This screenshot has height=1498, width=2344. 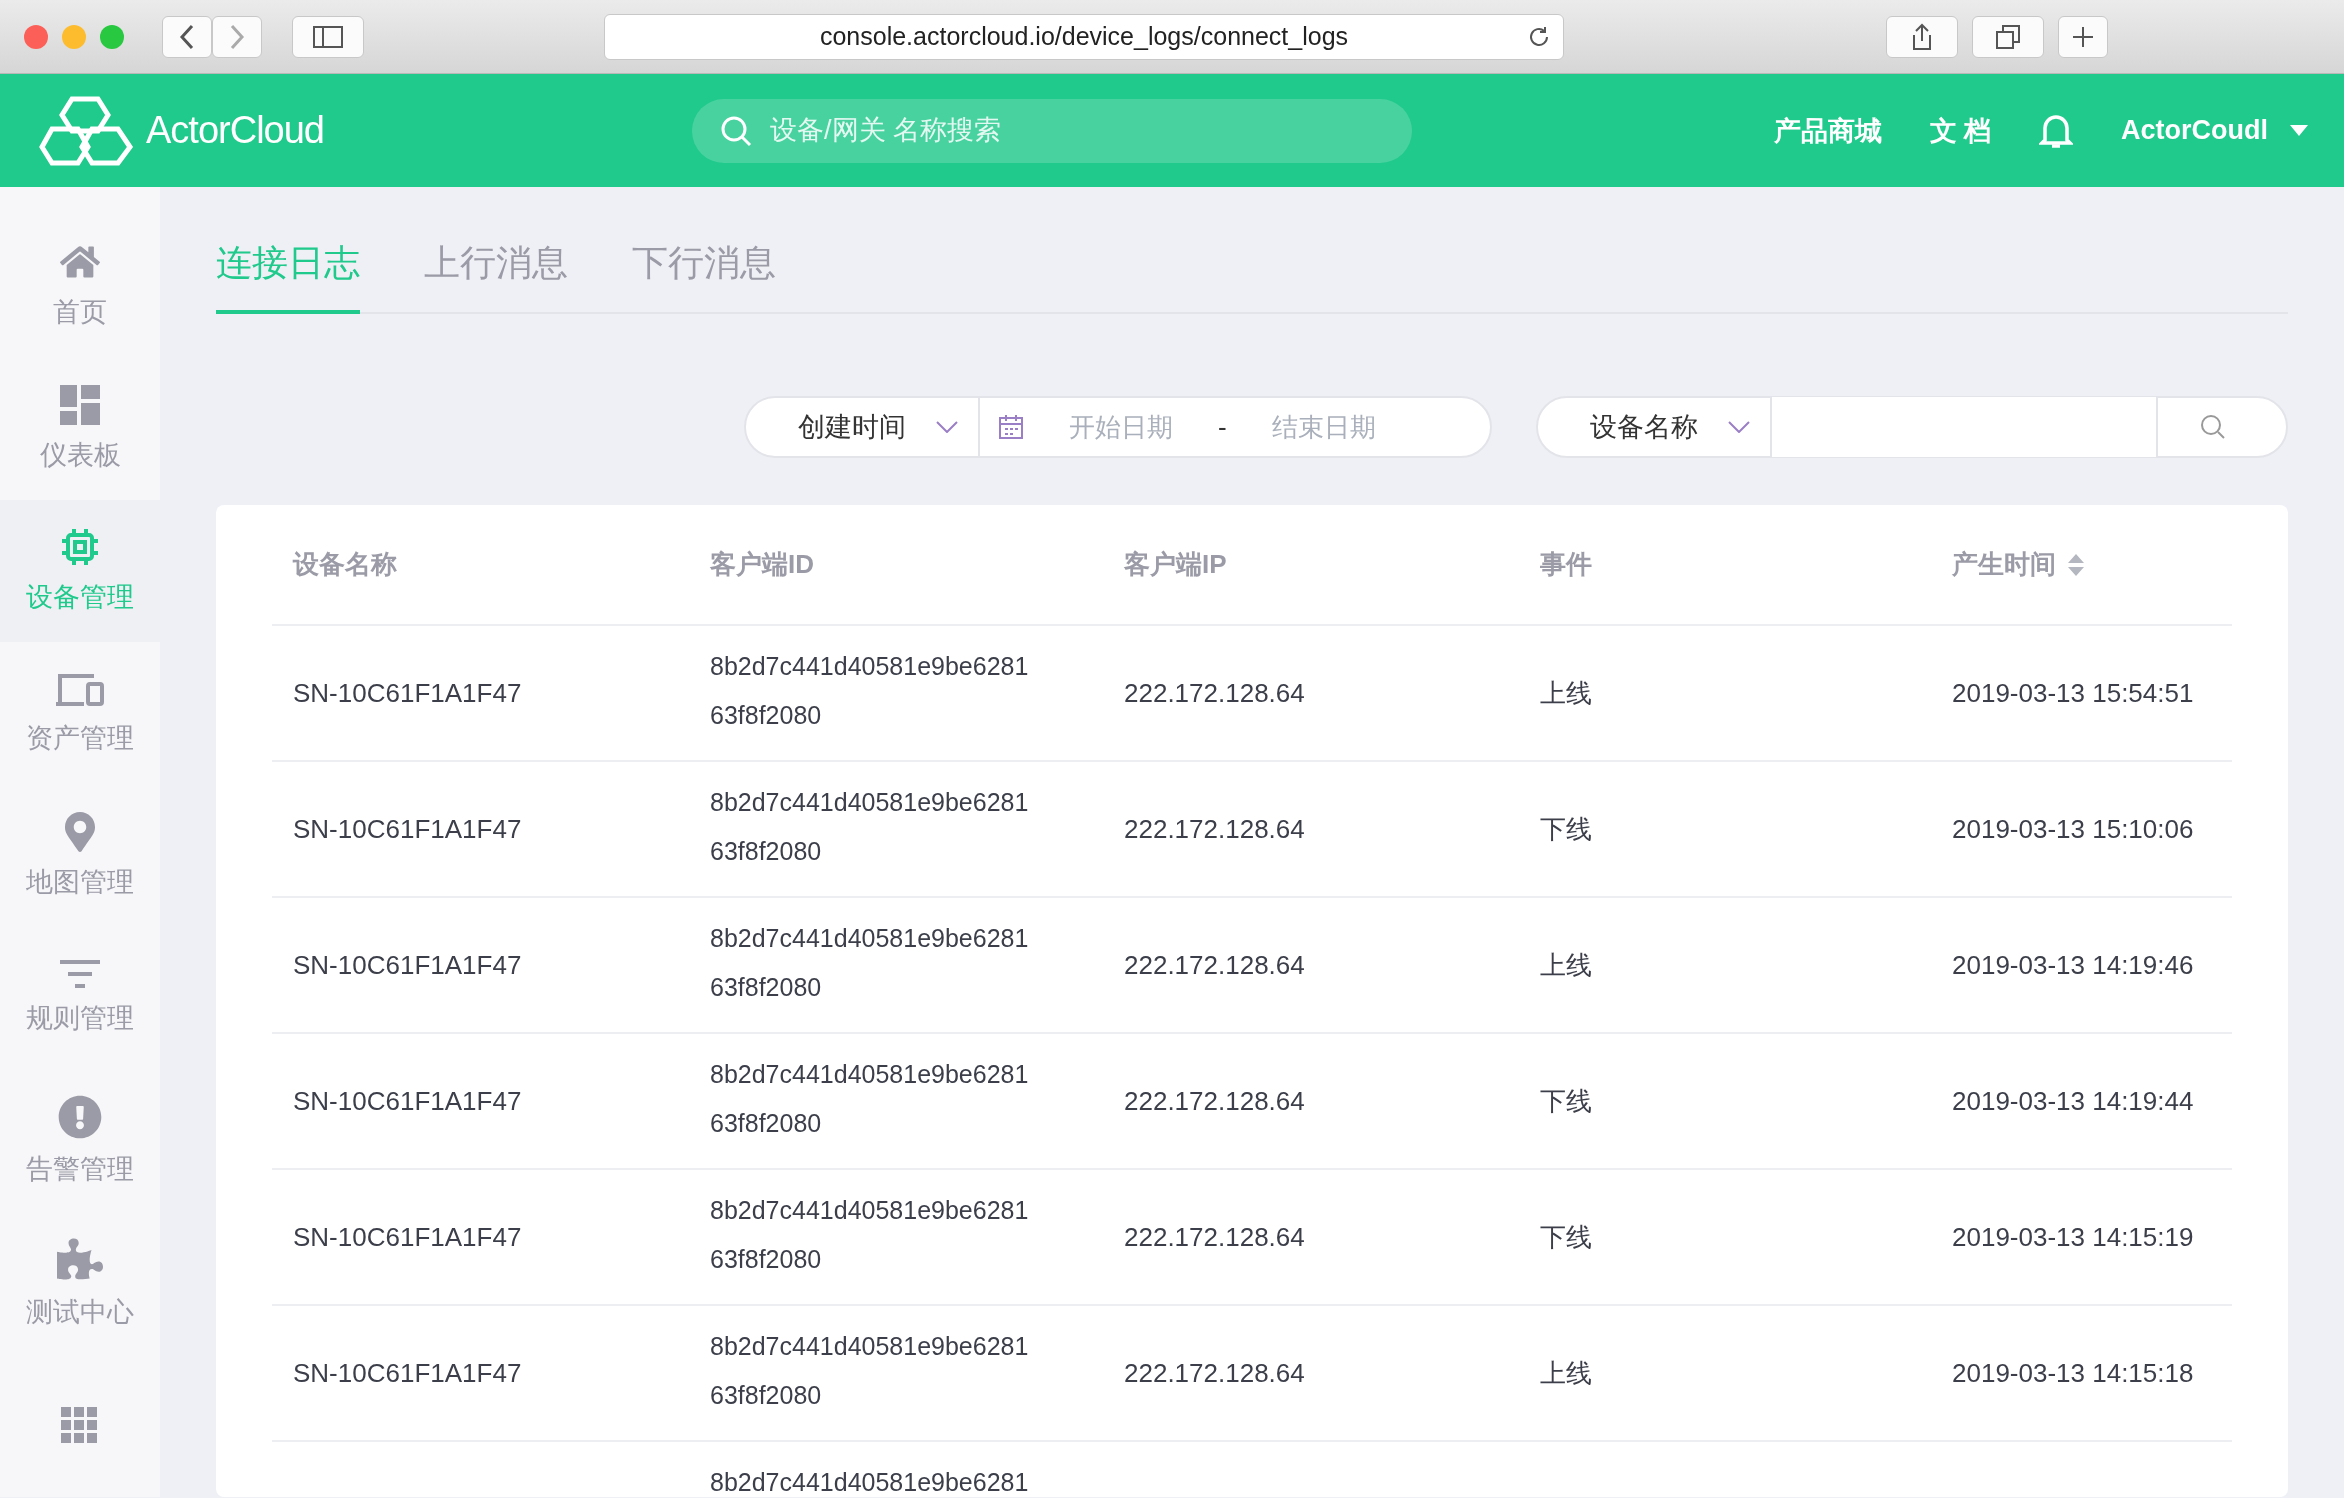 I want to click on alert-icon, so click(x=80, y=1116).